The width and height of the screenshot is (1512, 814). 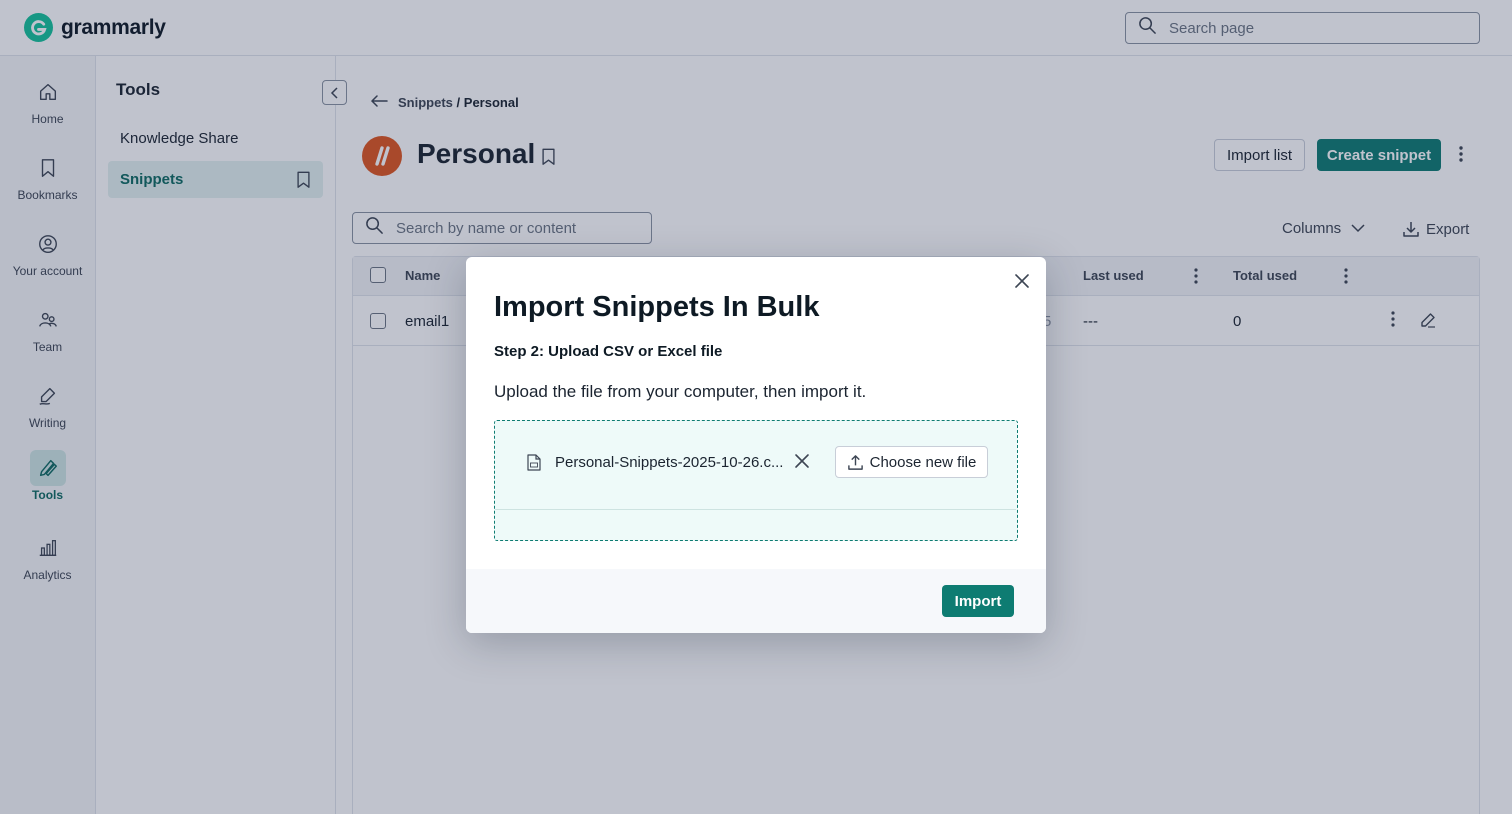 What do you see at coordinates (978, 601) in the screenshot?
I see `import-button: Import` at bounding box center [978, 601].